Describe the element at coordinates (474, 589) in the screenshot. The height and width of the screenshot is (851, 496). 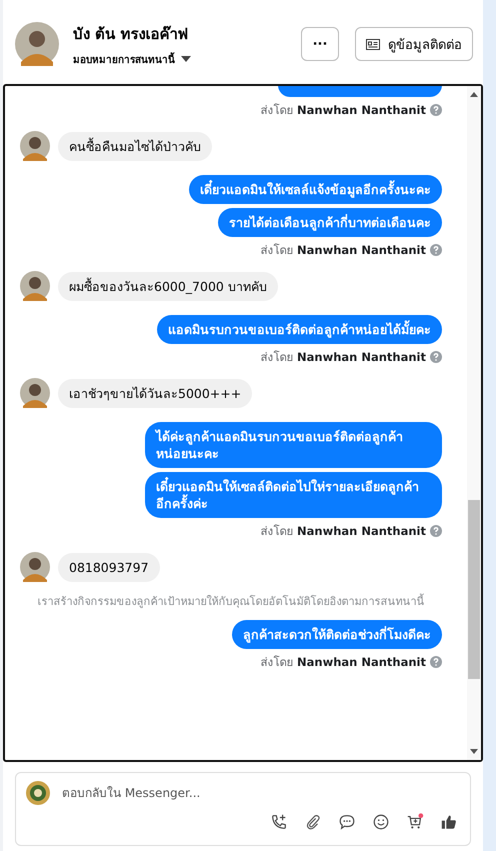
I see `scroll-thumb` at that location.